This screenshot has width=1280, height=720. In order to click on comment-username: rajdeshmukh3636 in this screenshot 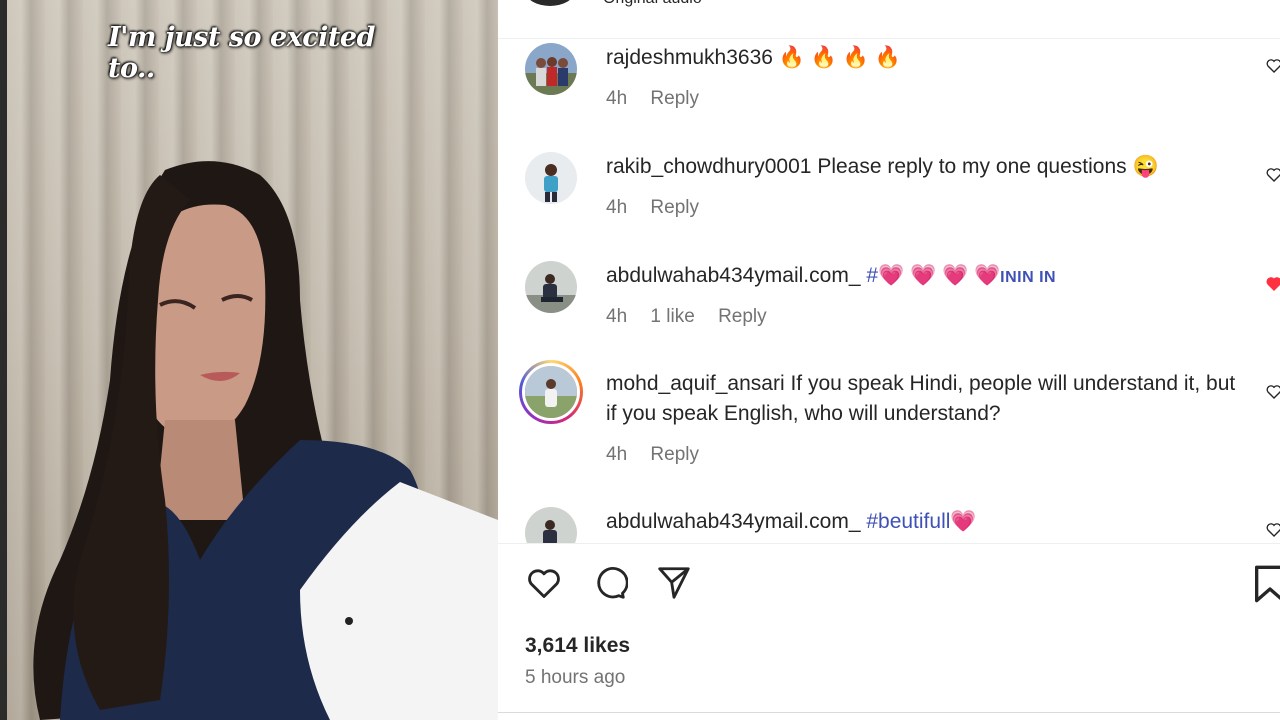, I will do `click(689, 57)`.